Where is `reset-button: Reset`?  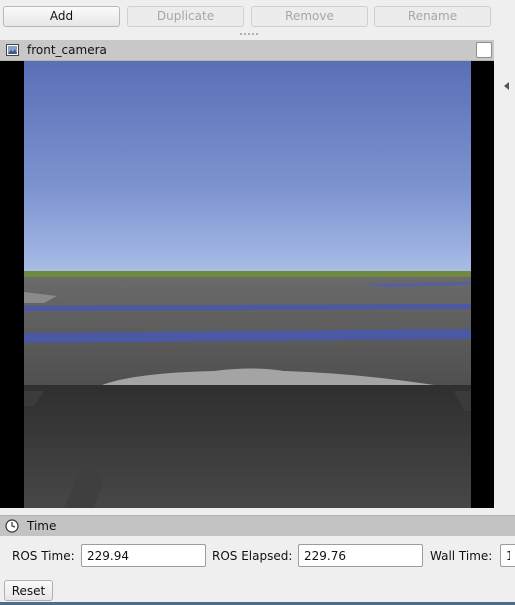
reset-button: Reset is located at coordinates (28, 590).